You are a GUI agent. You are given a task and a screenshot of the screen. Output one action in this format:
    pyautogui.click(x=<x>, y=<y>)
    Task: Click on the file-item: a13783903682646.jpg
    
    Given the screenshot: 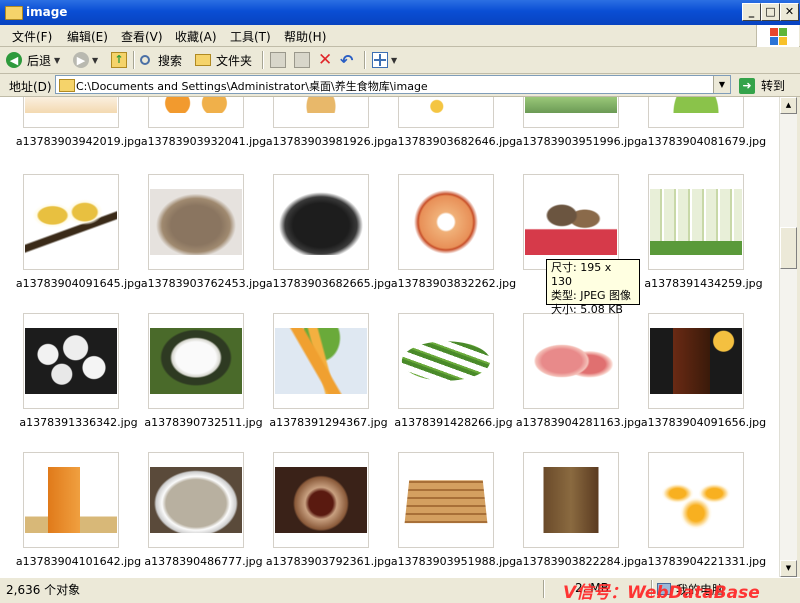 What is the action you would take?
    pyautogui.click(x=453, y=132)
    